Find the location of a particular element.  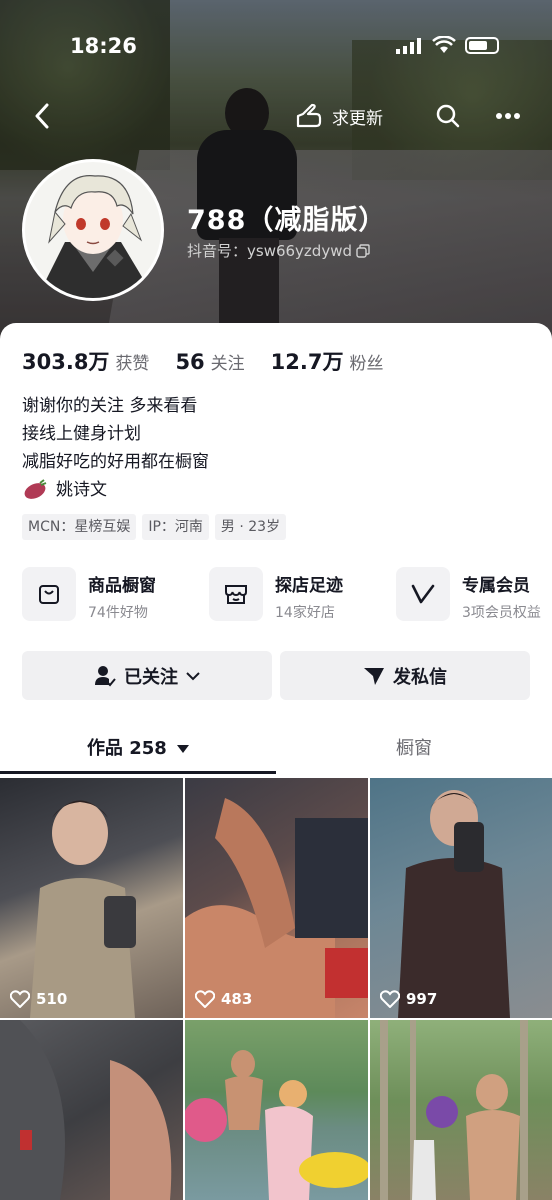

chevron-down-icon is located at coordinates (193, 675).